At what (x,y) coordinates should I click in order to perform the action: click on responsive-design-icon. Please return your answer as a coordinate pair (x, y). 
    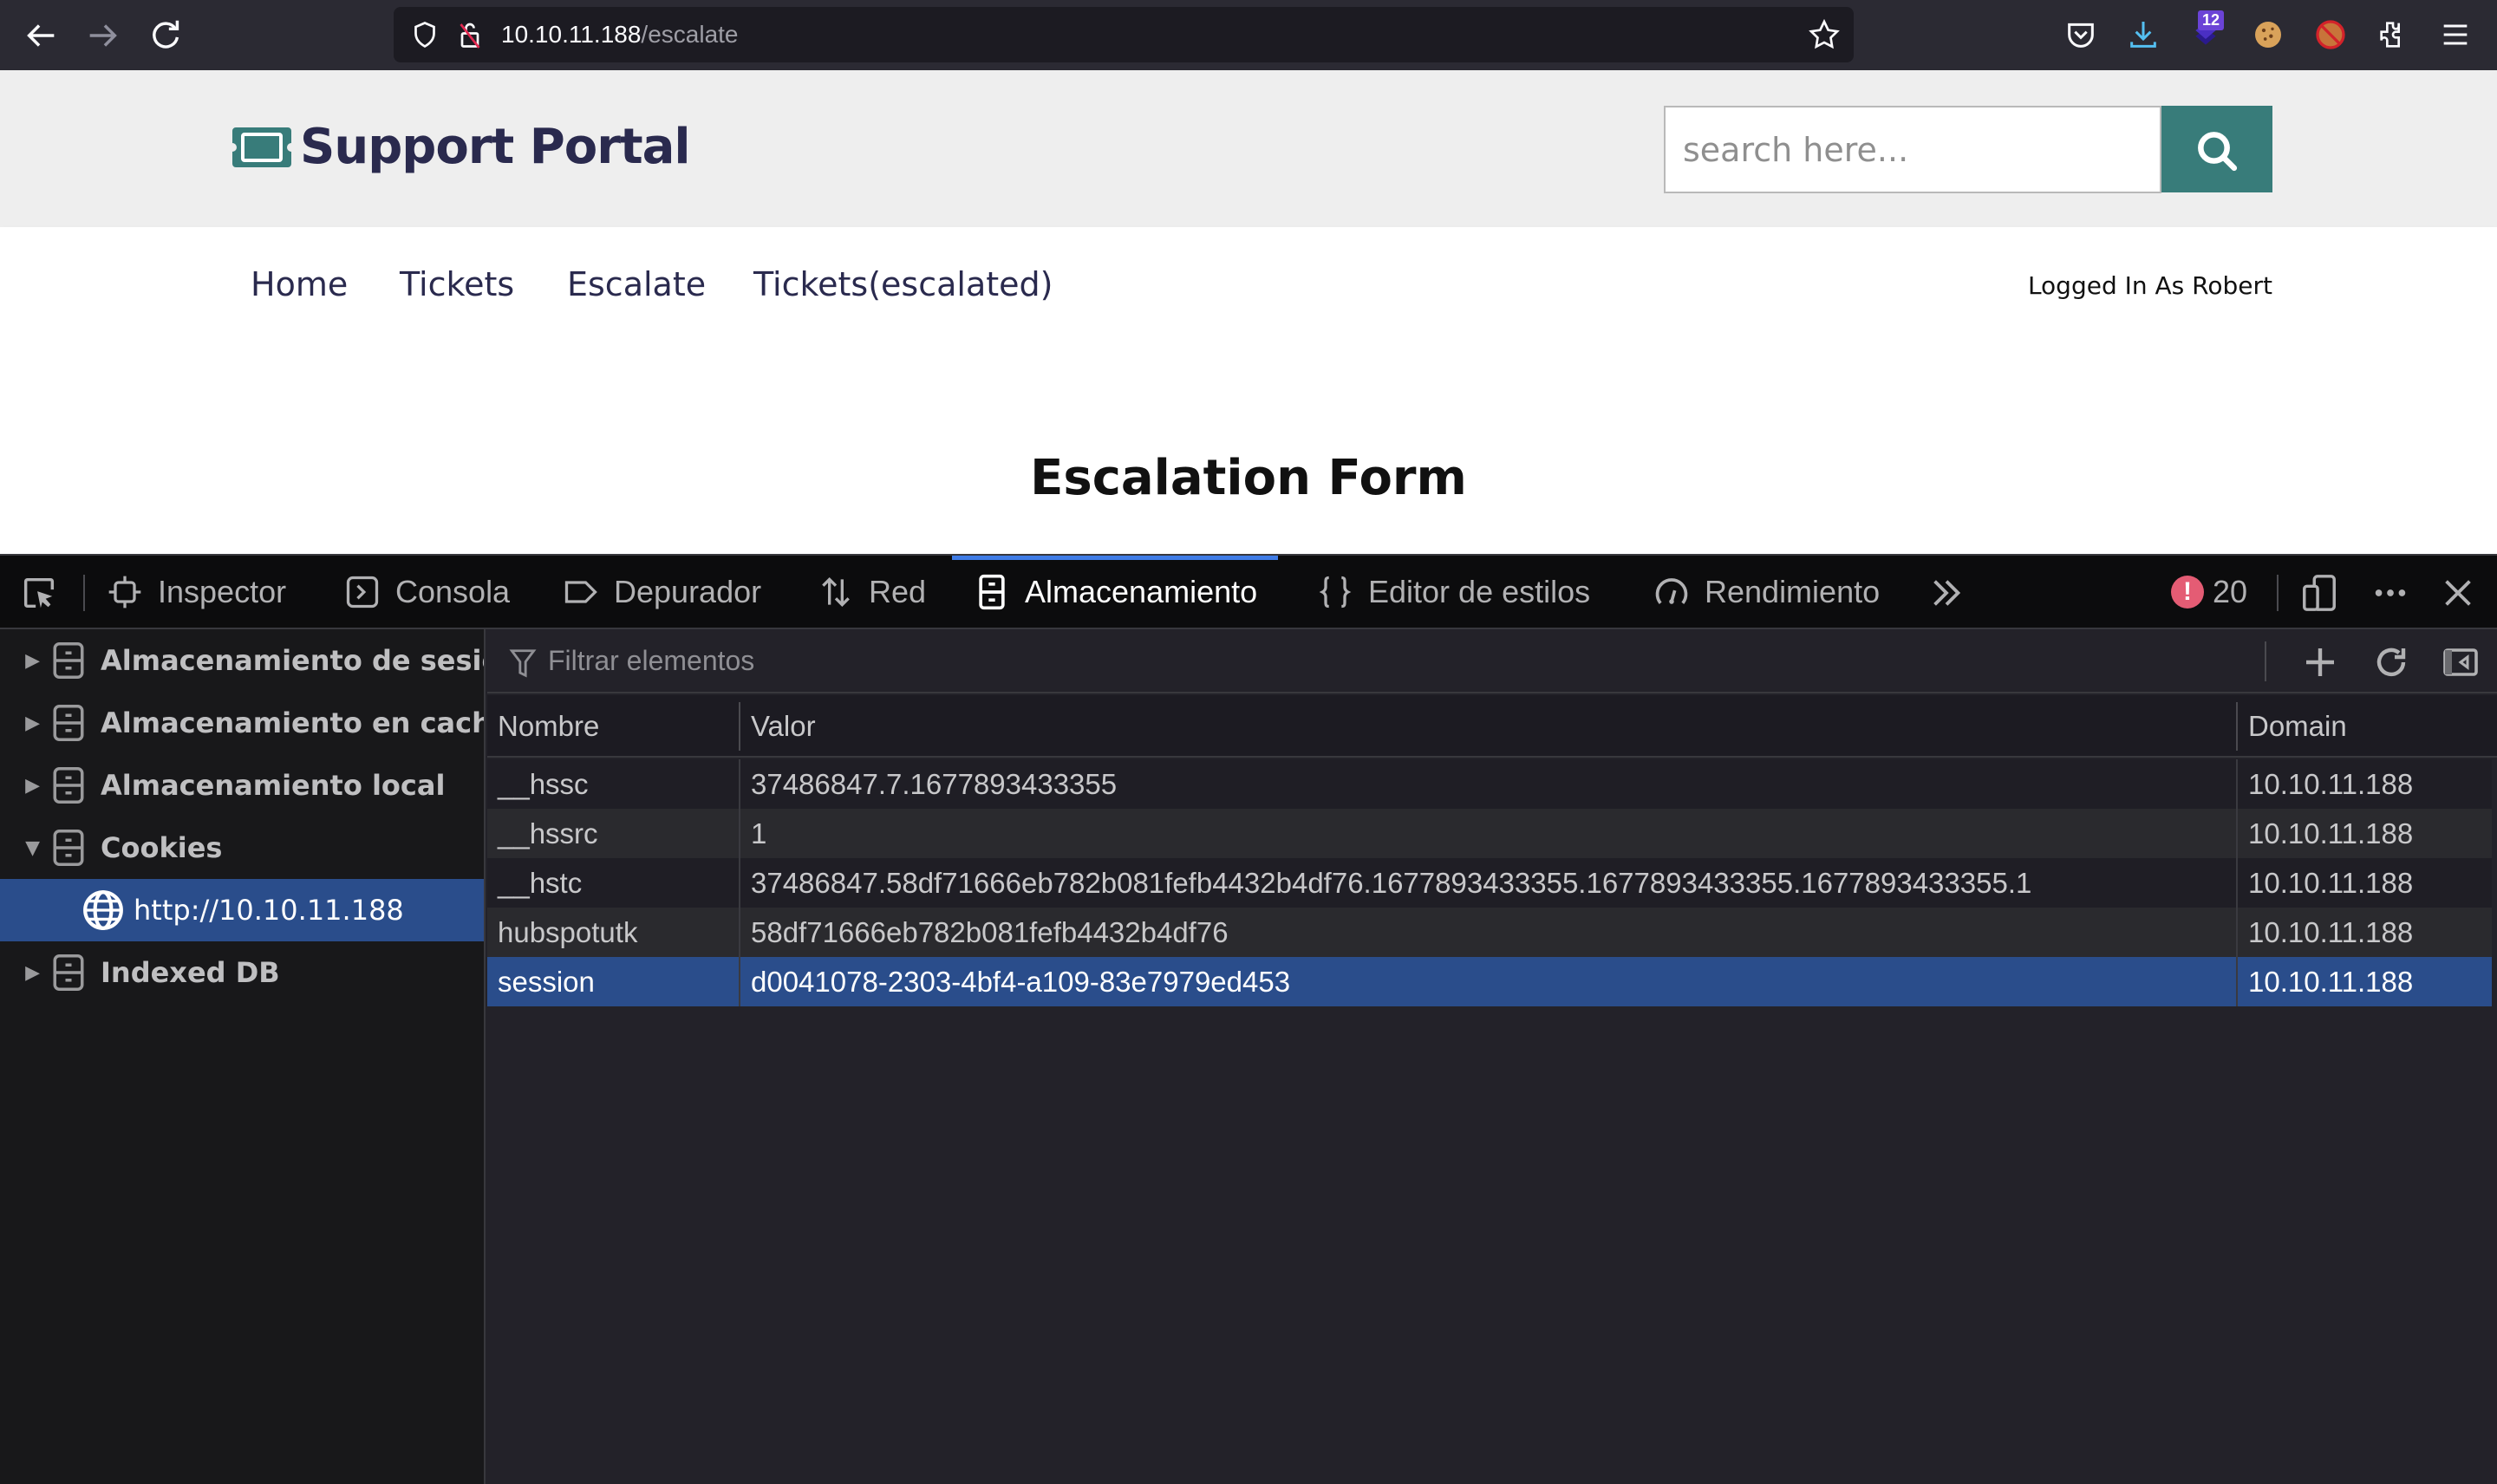
    Looking at the image, I should click on (2319, 593).